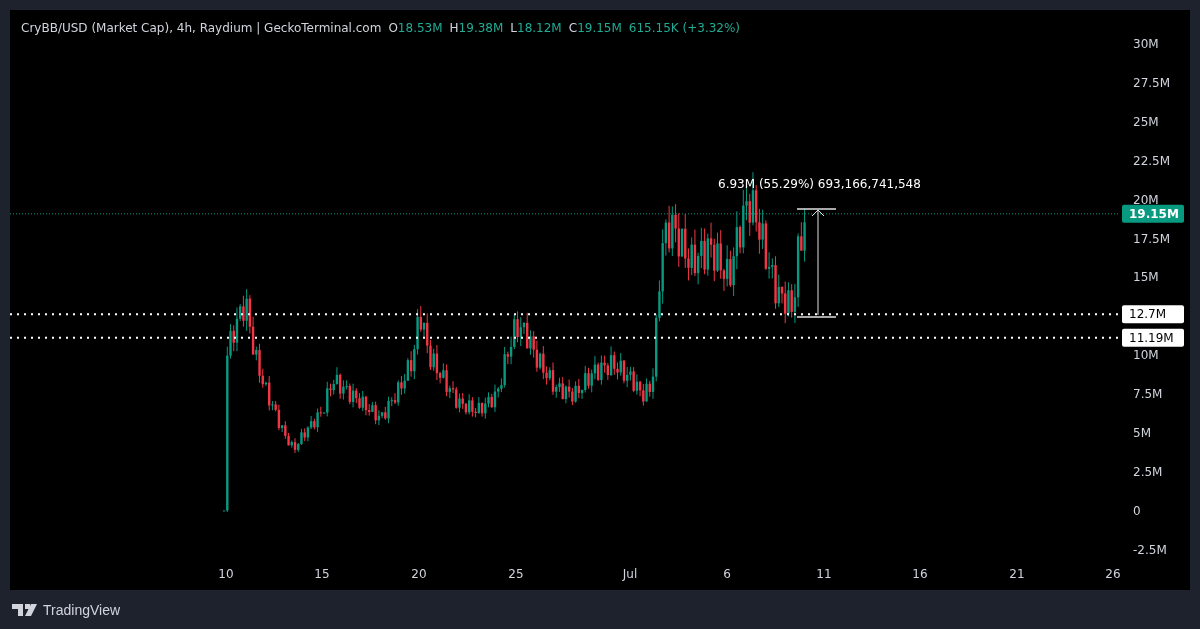 The height and width of the screenshot is (629, 1200). Describe the element at coordinates (1146, 44) in the screenshot. I see `price-axis-label: 30M` at that location.